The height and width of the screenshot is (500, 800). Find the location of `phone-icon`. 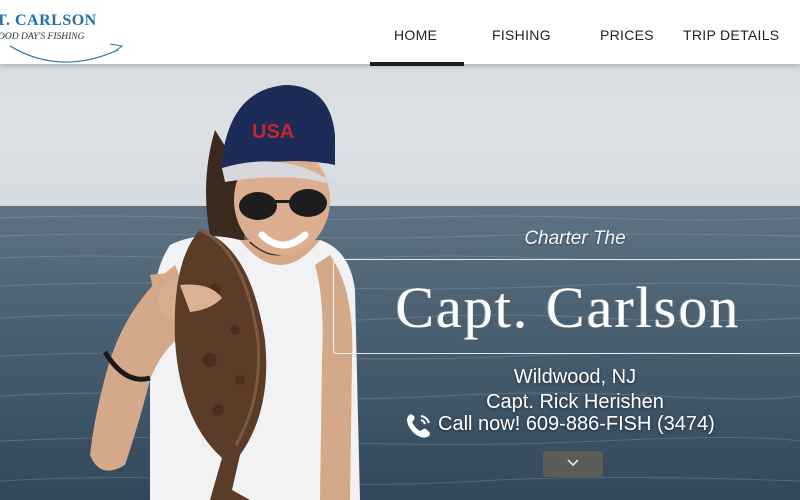

phone-icon is located at coordinates (418, 426).